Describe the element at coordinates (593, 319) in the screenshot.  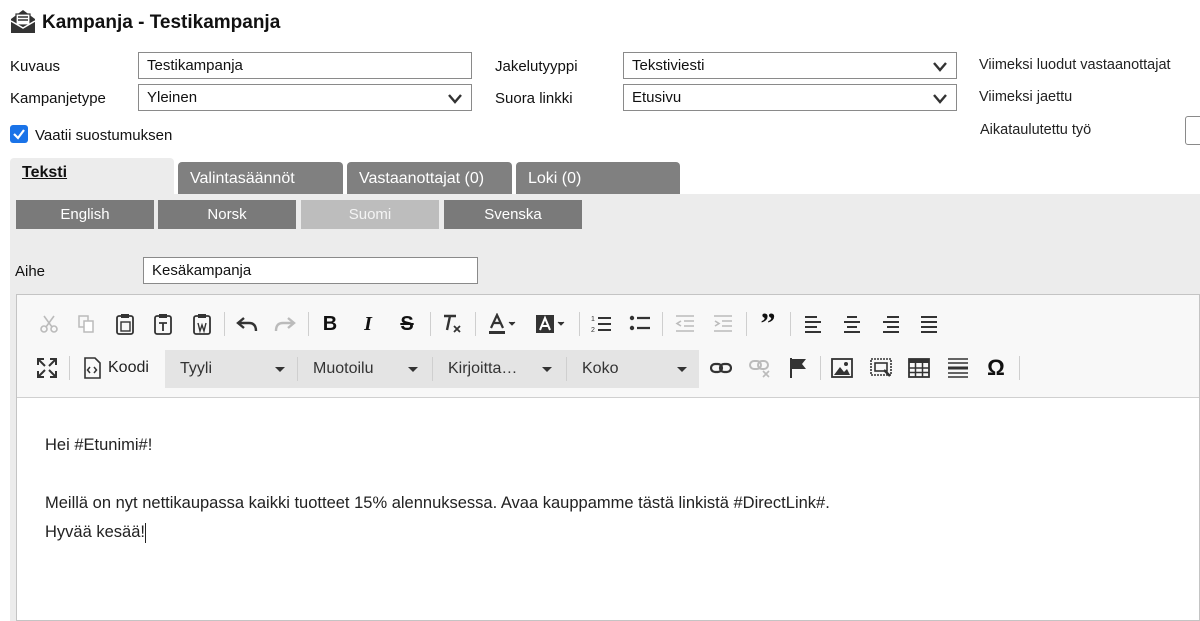
I see `svg-text: 1` at that location.